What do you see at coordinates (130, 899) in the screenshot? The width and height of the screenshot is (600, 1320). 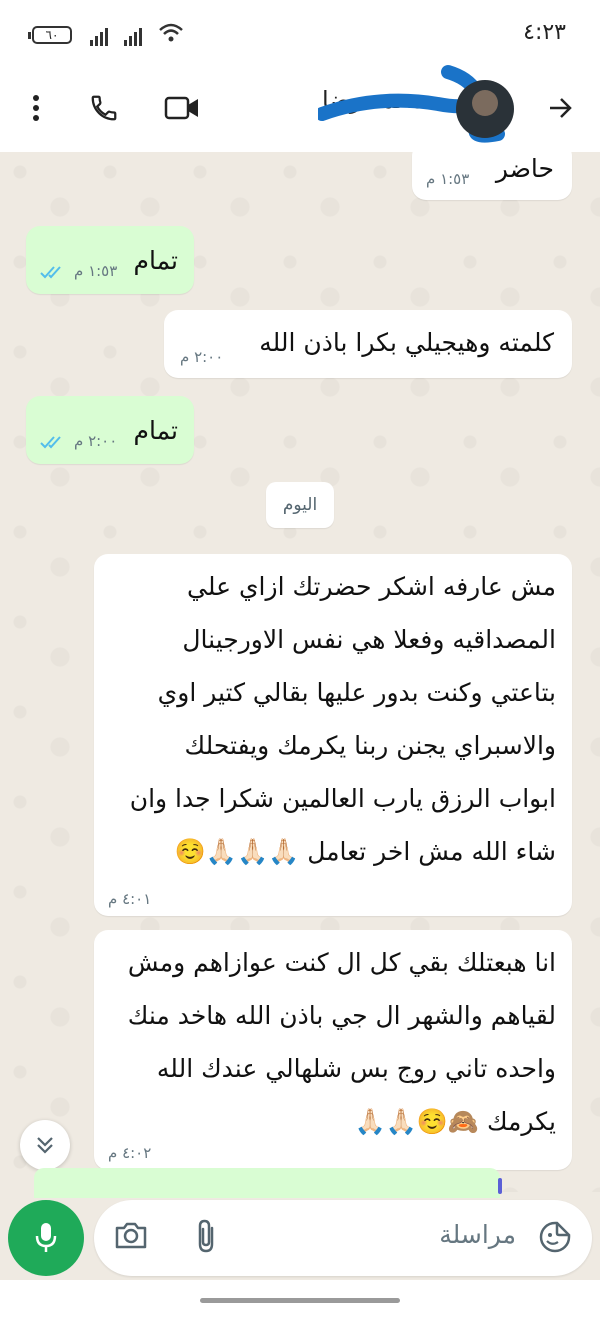 I see `message-time: ٤:٠١ م` at bounding box center [130, 899].